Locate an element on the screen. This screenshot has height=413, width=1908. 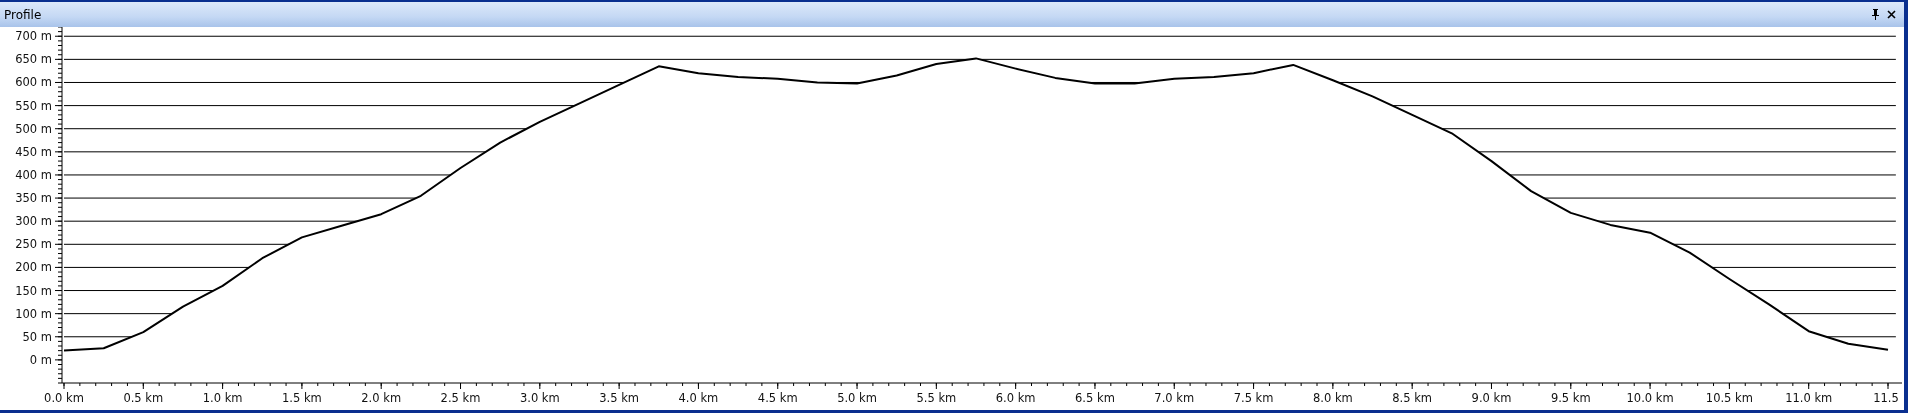
x-tick-label: 1.0 km is located at coordinates (222, 398).